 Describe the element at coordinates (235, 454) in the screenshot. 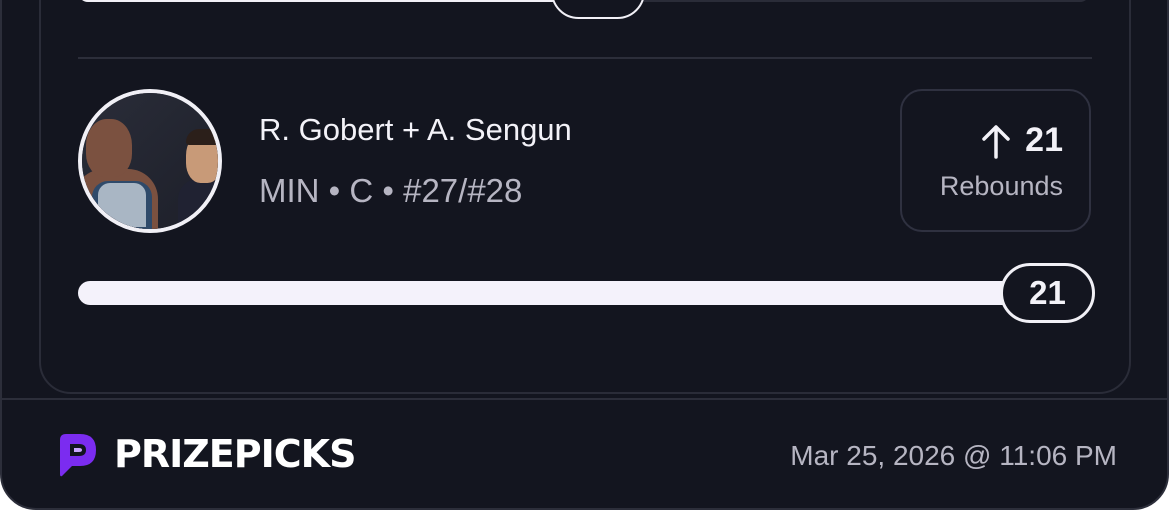

I see `brand-name: PRIZEPICKS` at that location.